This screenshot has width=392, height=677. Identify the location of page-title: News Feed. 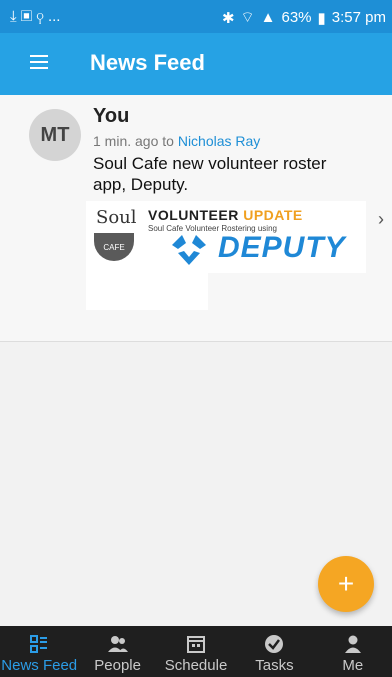
(147, 62).